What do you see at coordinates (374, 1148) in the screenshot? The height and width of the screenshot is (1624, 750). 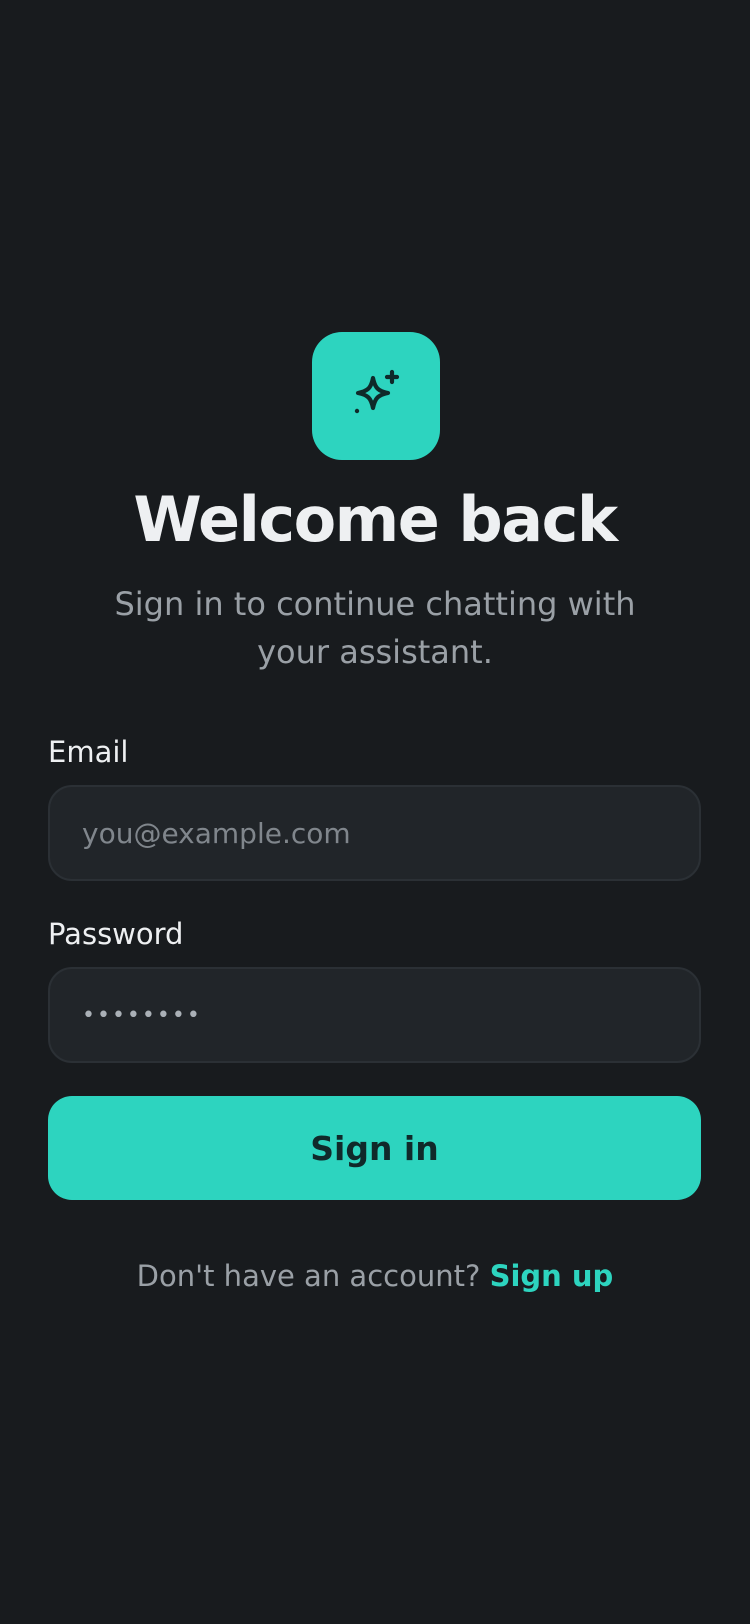 I see `sign-in-button: Sign in` at bounding box center [374, 1148].